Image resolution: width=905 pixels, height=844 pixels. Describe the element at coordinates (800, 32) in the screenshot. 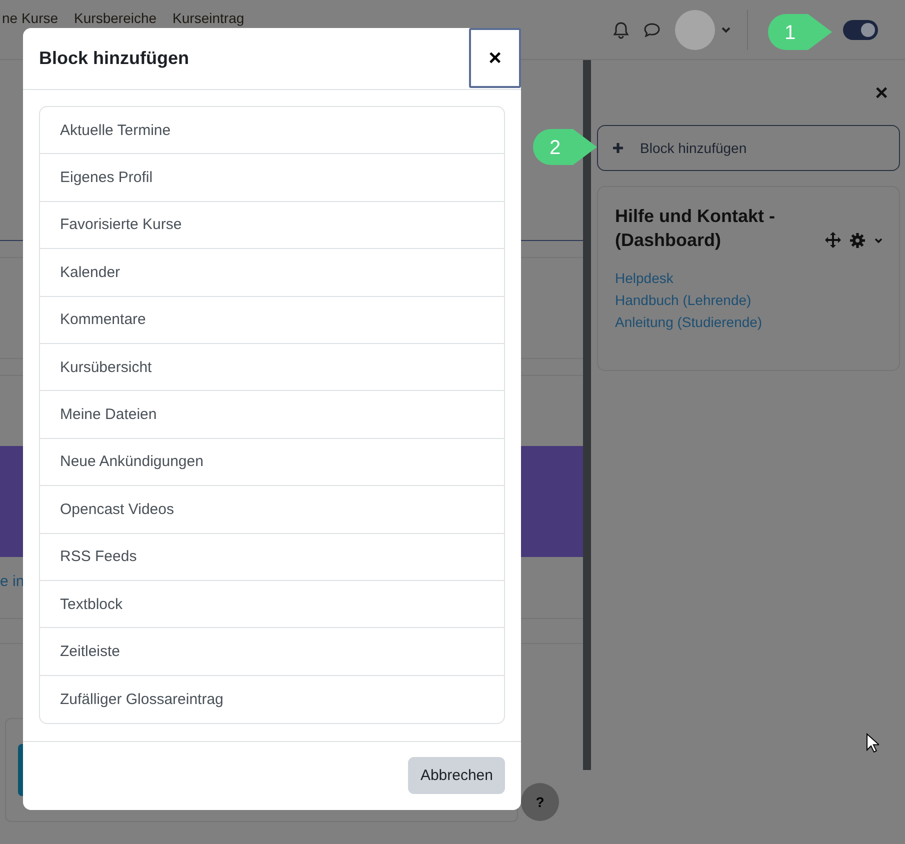

I see `step-callout: 1` at that location.